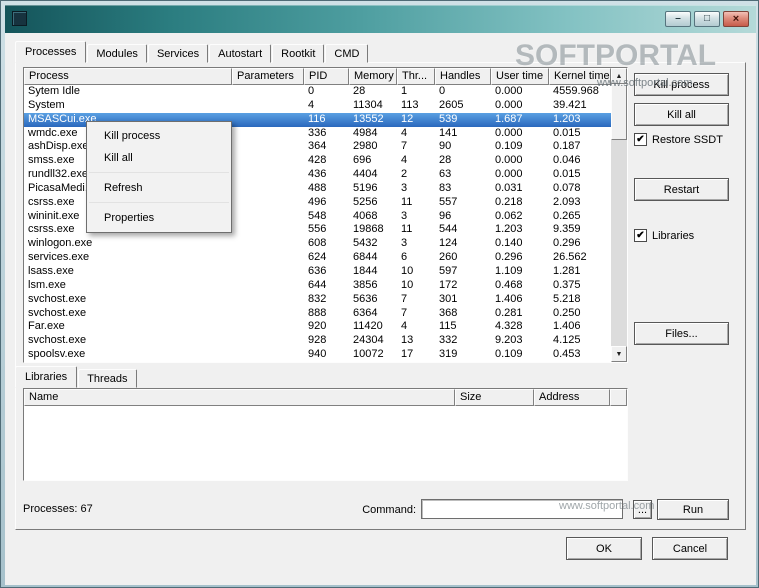 This screenshot has height=588, width=759. I want to click on libraries-checkbox: ✔ Libraries, so click(664, 235).